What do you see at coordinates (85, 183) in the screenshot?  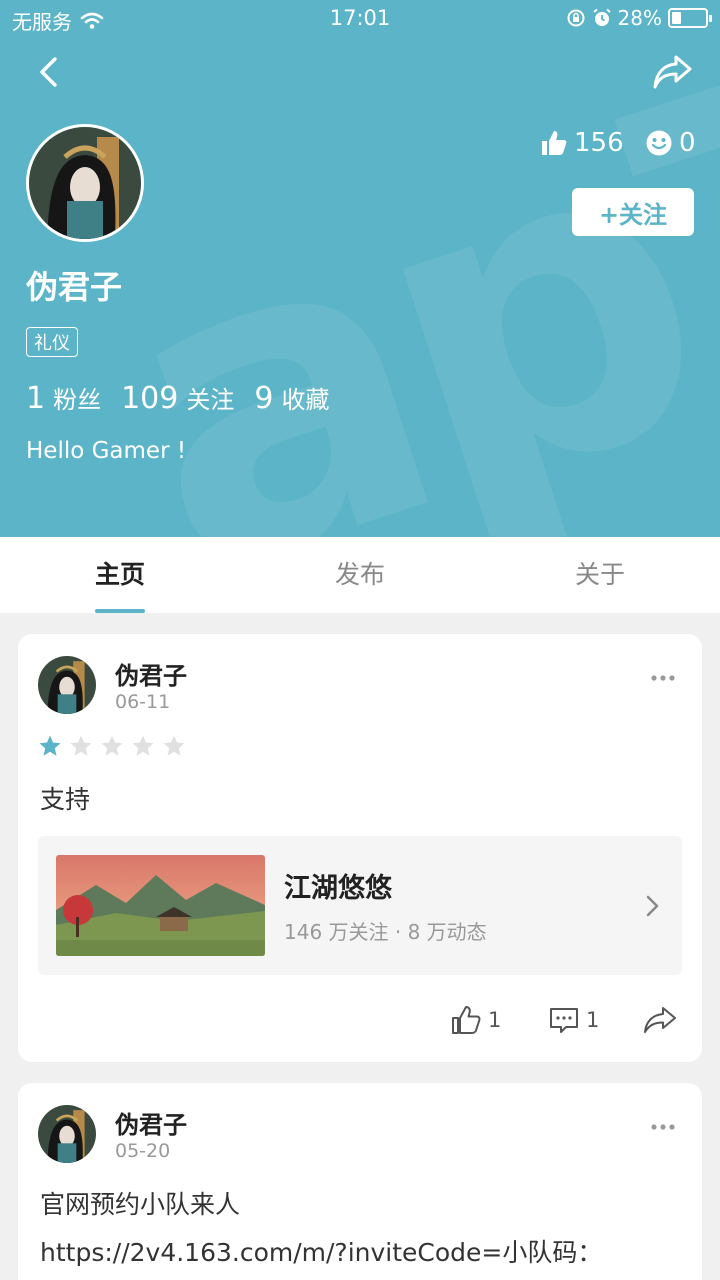 I see `profile-avatar` at bounding box center [85, 183].